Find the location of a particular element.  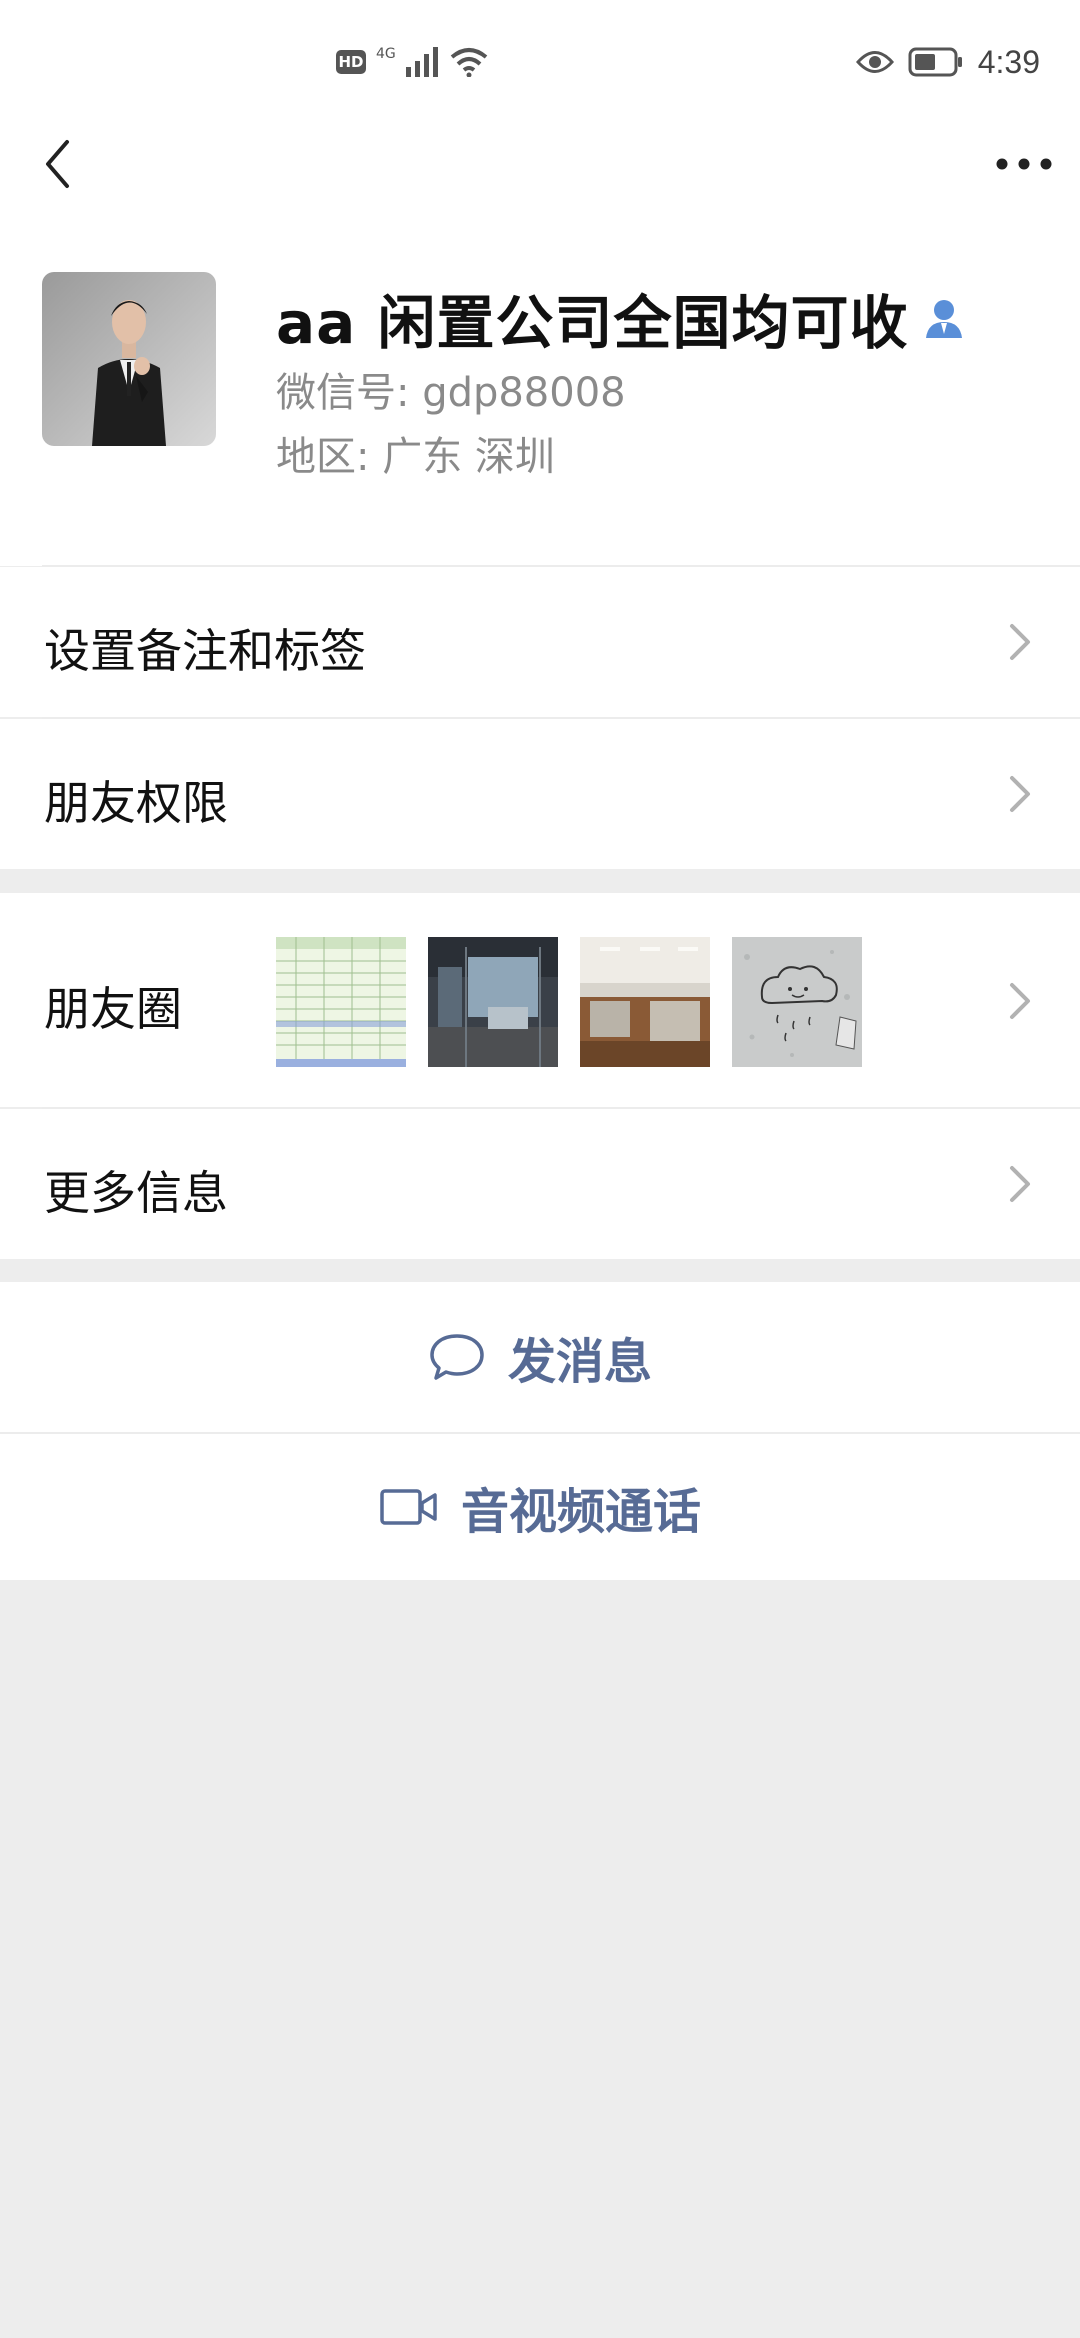

status-bar: HD 4G 4:39 is located at coordinates (540, 60).